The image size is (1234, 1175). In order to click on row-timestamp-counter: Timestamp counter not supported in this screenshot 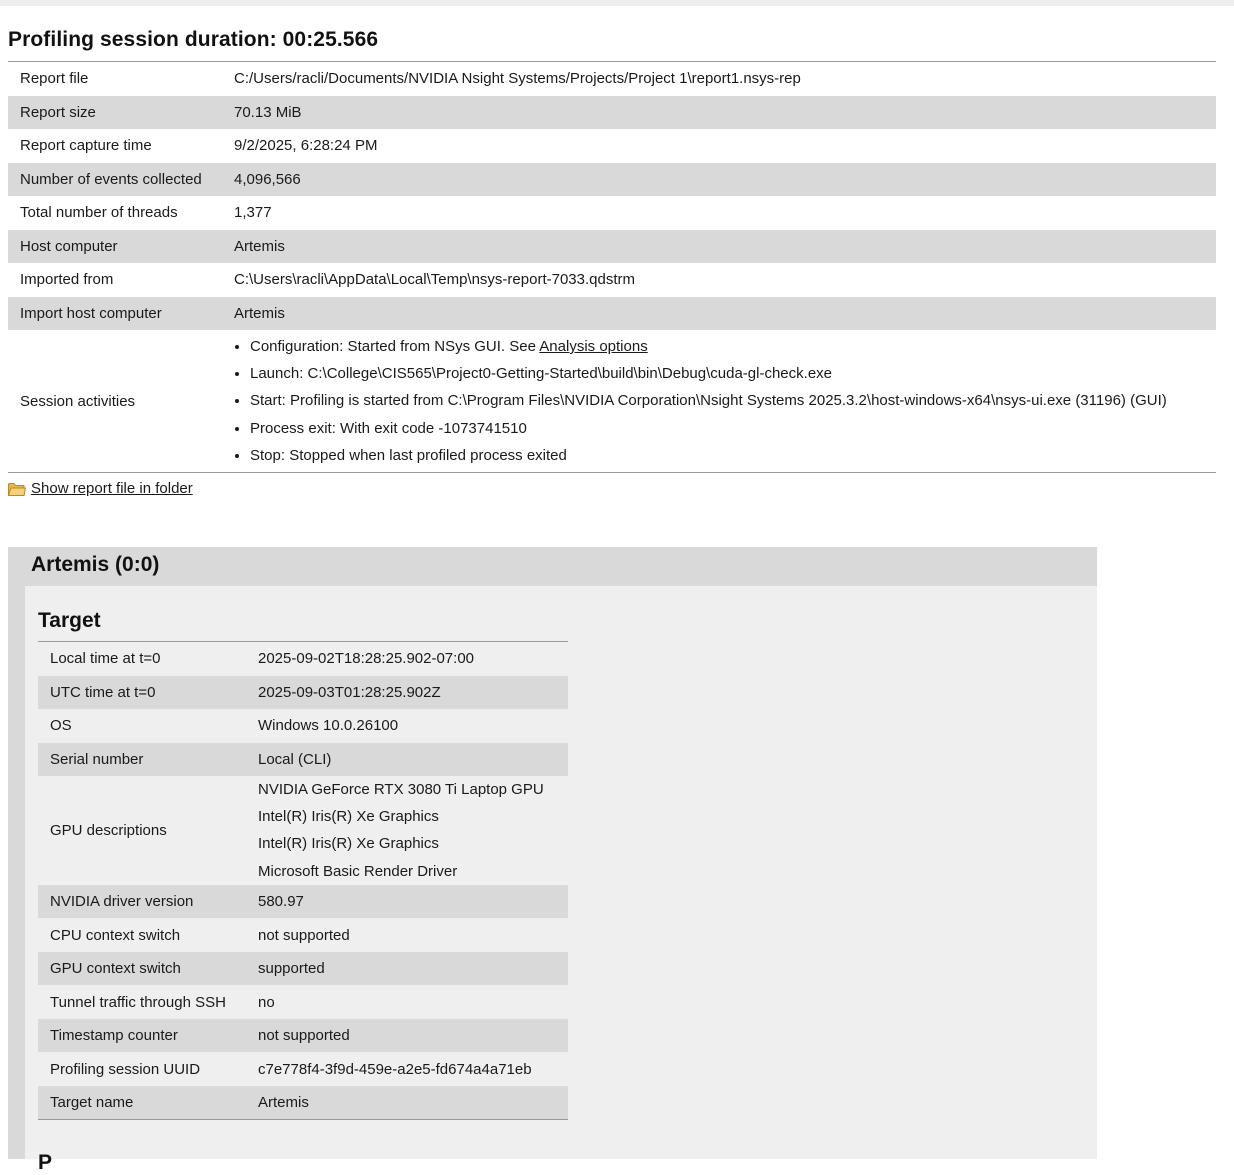, I will do `click(303, 1035)`.